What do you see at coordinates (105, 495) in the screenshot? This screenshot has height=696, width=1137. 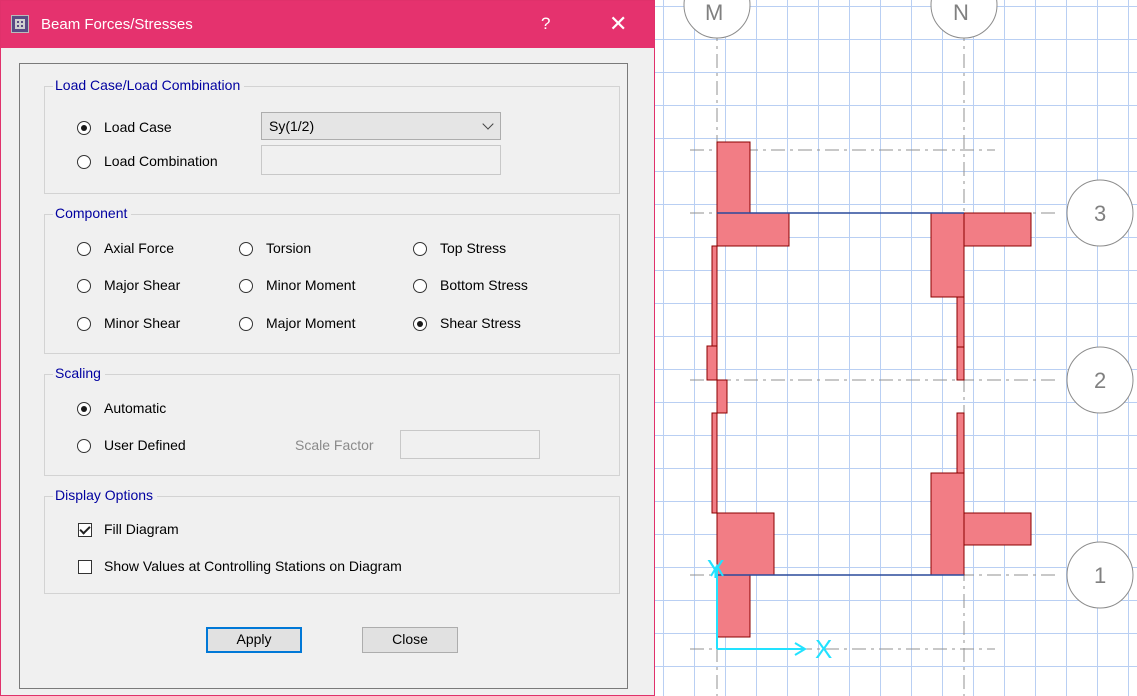 I see `display-options-group-title: Display Options` at bounding box center [105, 495].